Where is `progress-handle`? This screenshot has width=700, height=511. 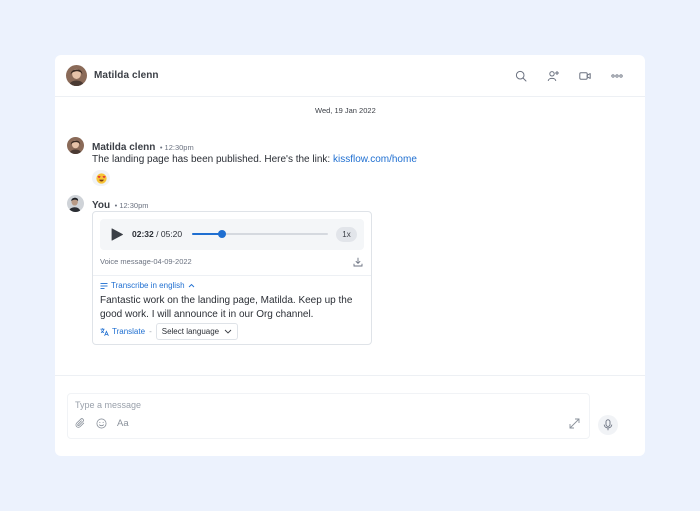 progress-handle is located at coordinates (222, 234).